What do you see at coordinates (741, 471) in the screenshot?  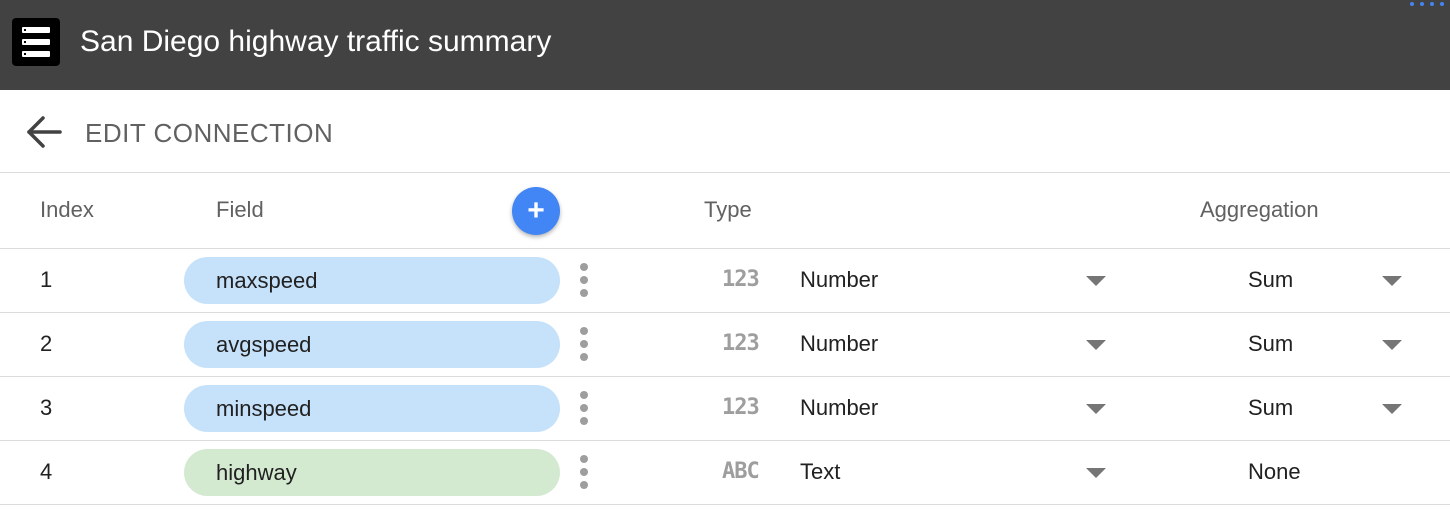 I see `type-icon: ABC` at bounding box center [741, 471].